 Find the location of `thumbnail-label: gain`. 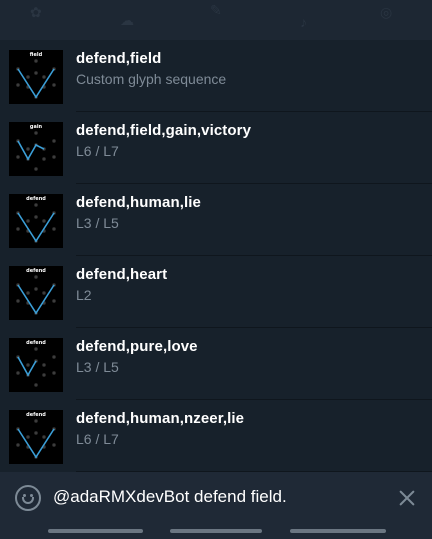

thumbnail-label: gain is located at coordinates (36, 127).